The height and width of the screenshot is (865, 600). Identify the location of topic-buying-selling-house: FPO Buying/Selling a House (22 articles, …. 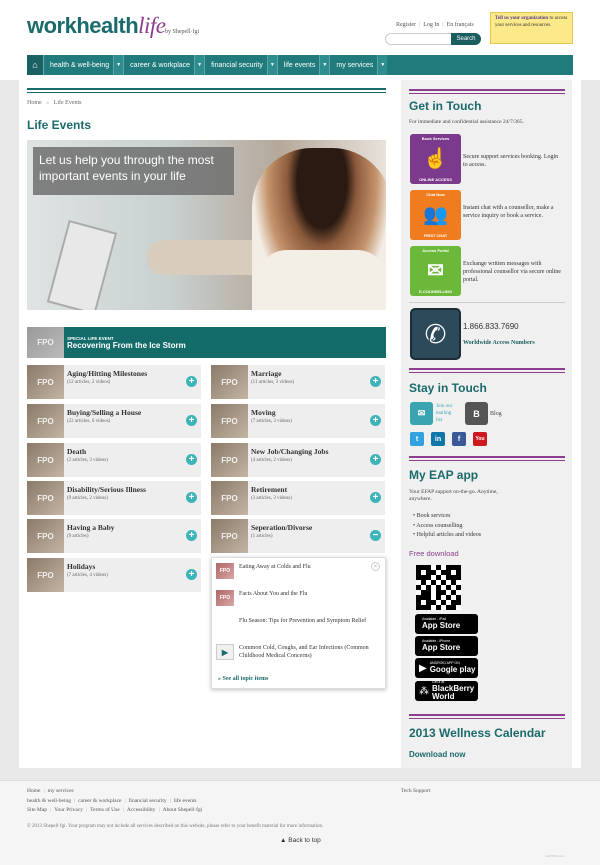
(114, 421).